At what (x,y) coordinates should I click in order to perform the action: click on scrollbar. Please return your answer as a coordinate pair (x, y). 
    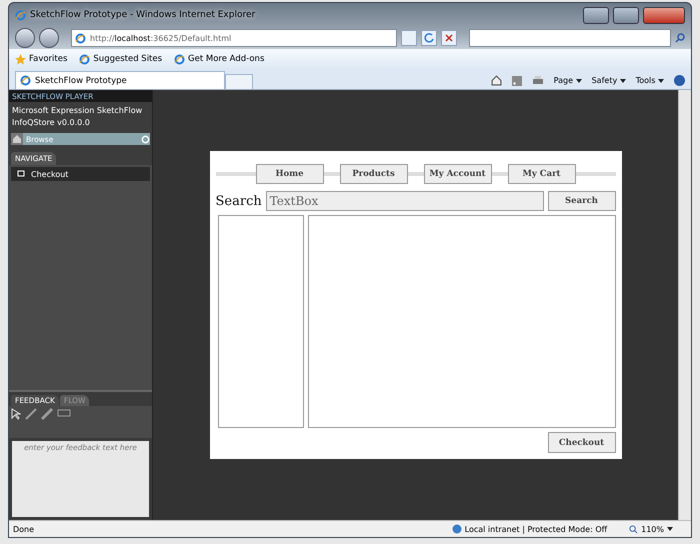
    Looking at the image, I should click on (684, 305).